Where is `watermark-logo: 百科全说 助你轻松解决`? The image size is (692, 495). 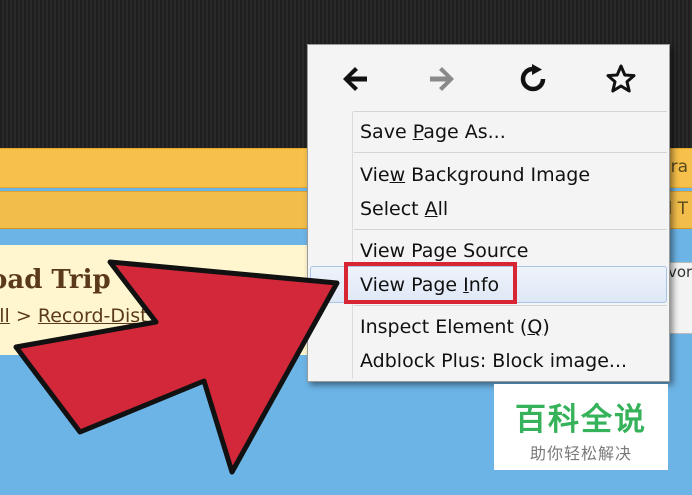 watermark-logo: 百科全说 助你轻松解决 is located at coordinates (581, 427).